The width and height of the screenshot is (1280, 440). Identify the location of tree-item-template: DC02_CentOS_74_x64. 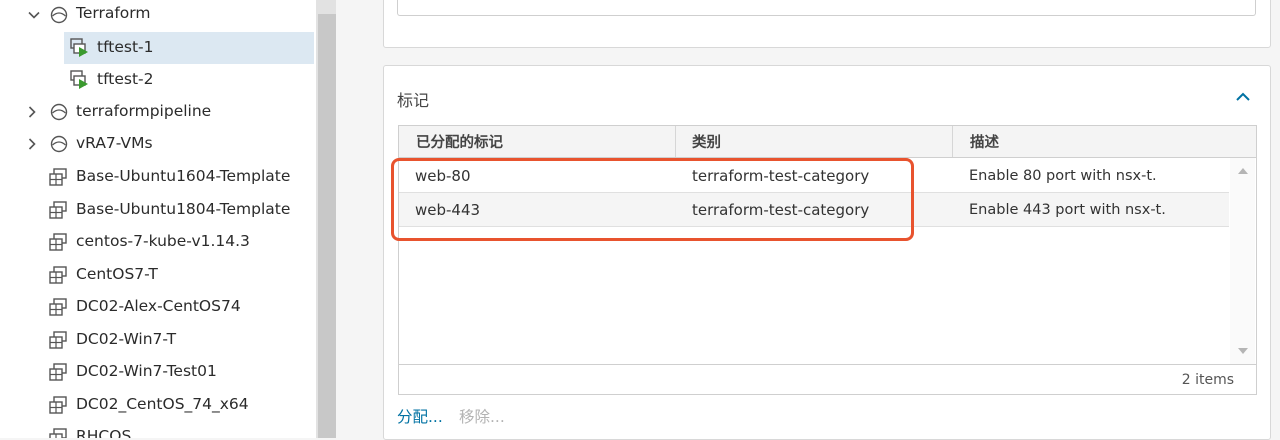
(158, 405).